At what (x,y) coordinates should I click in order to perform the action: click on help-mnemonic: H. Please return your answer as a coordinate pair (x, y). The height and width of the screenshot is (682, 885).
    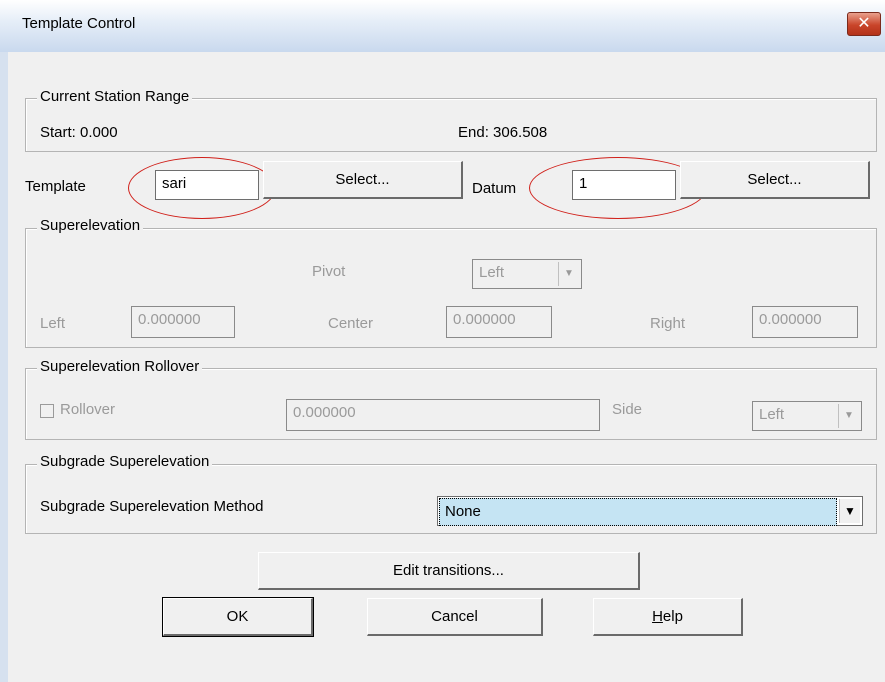
    Looking at the image, I should click on (657, 616).